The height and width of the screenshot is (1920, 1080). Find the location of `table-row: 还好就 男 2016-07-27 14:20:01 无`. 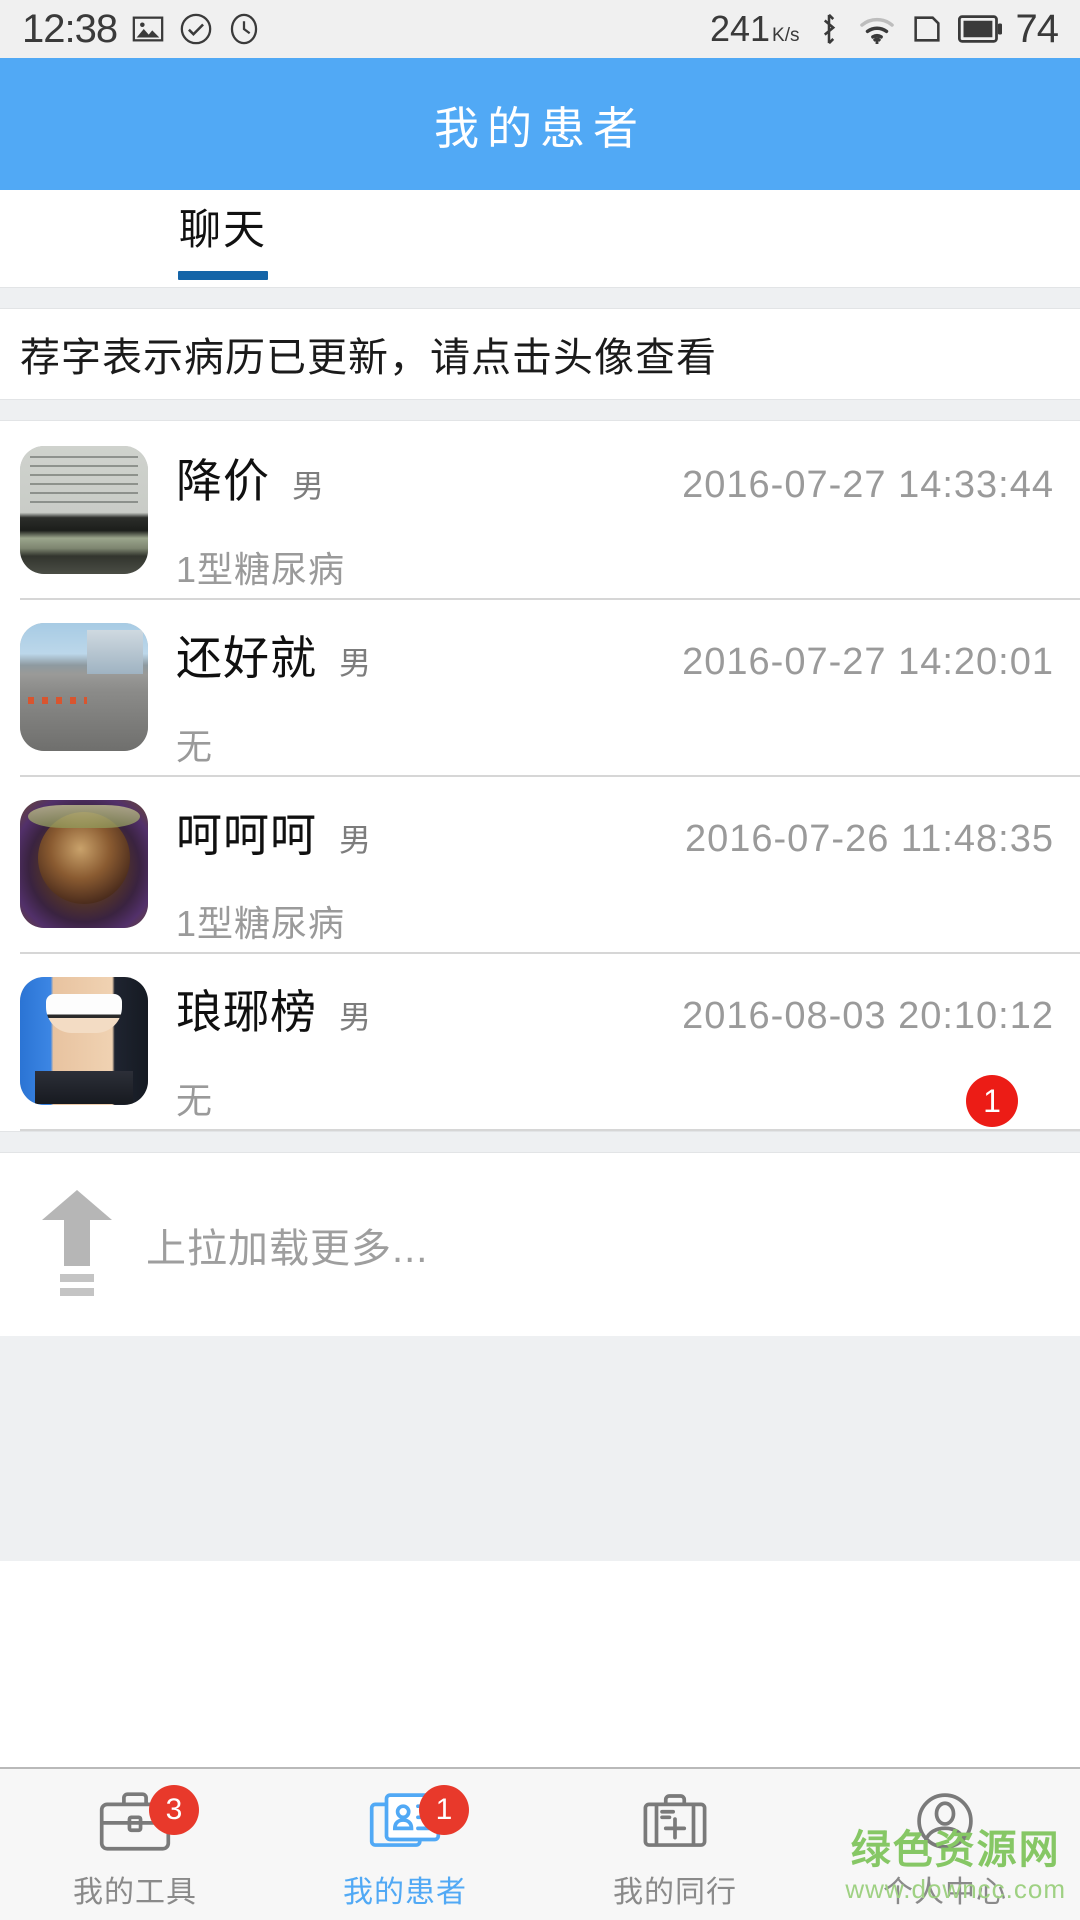

table-row: 还好就 男 2016-07-27 14:20:01 无 is located at coordinates (540, 686).